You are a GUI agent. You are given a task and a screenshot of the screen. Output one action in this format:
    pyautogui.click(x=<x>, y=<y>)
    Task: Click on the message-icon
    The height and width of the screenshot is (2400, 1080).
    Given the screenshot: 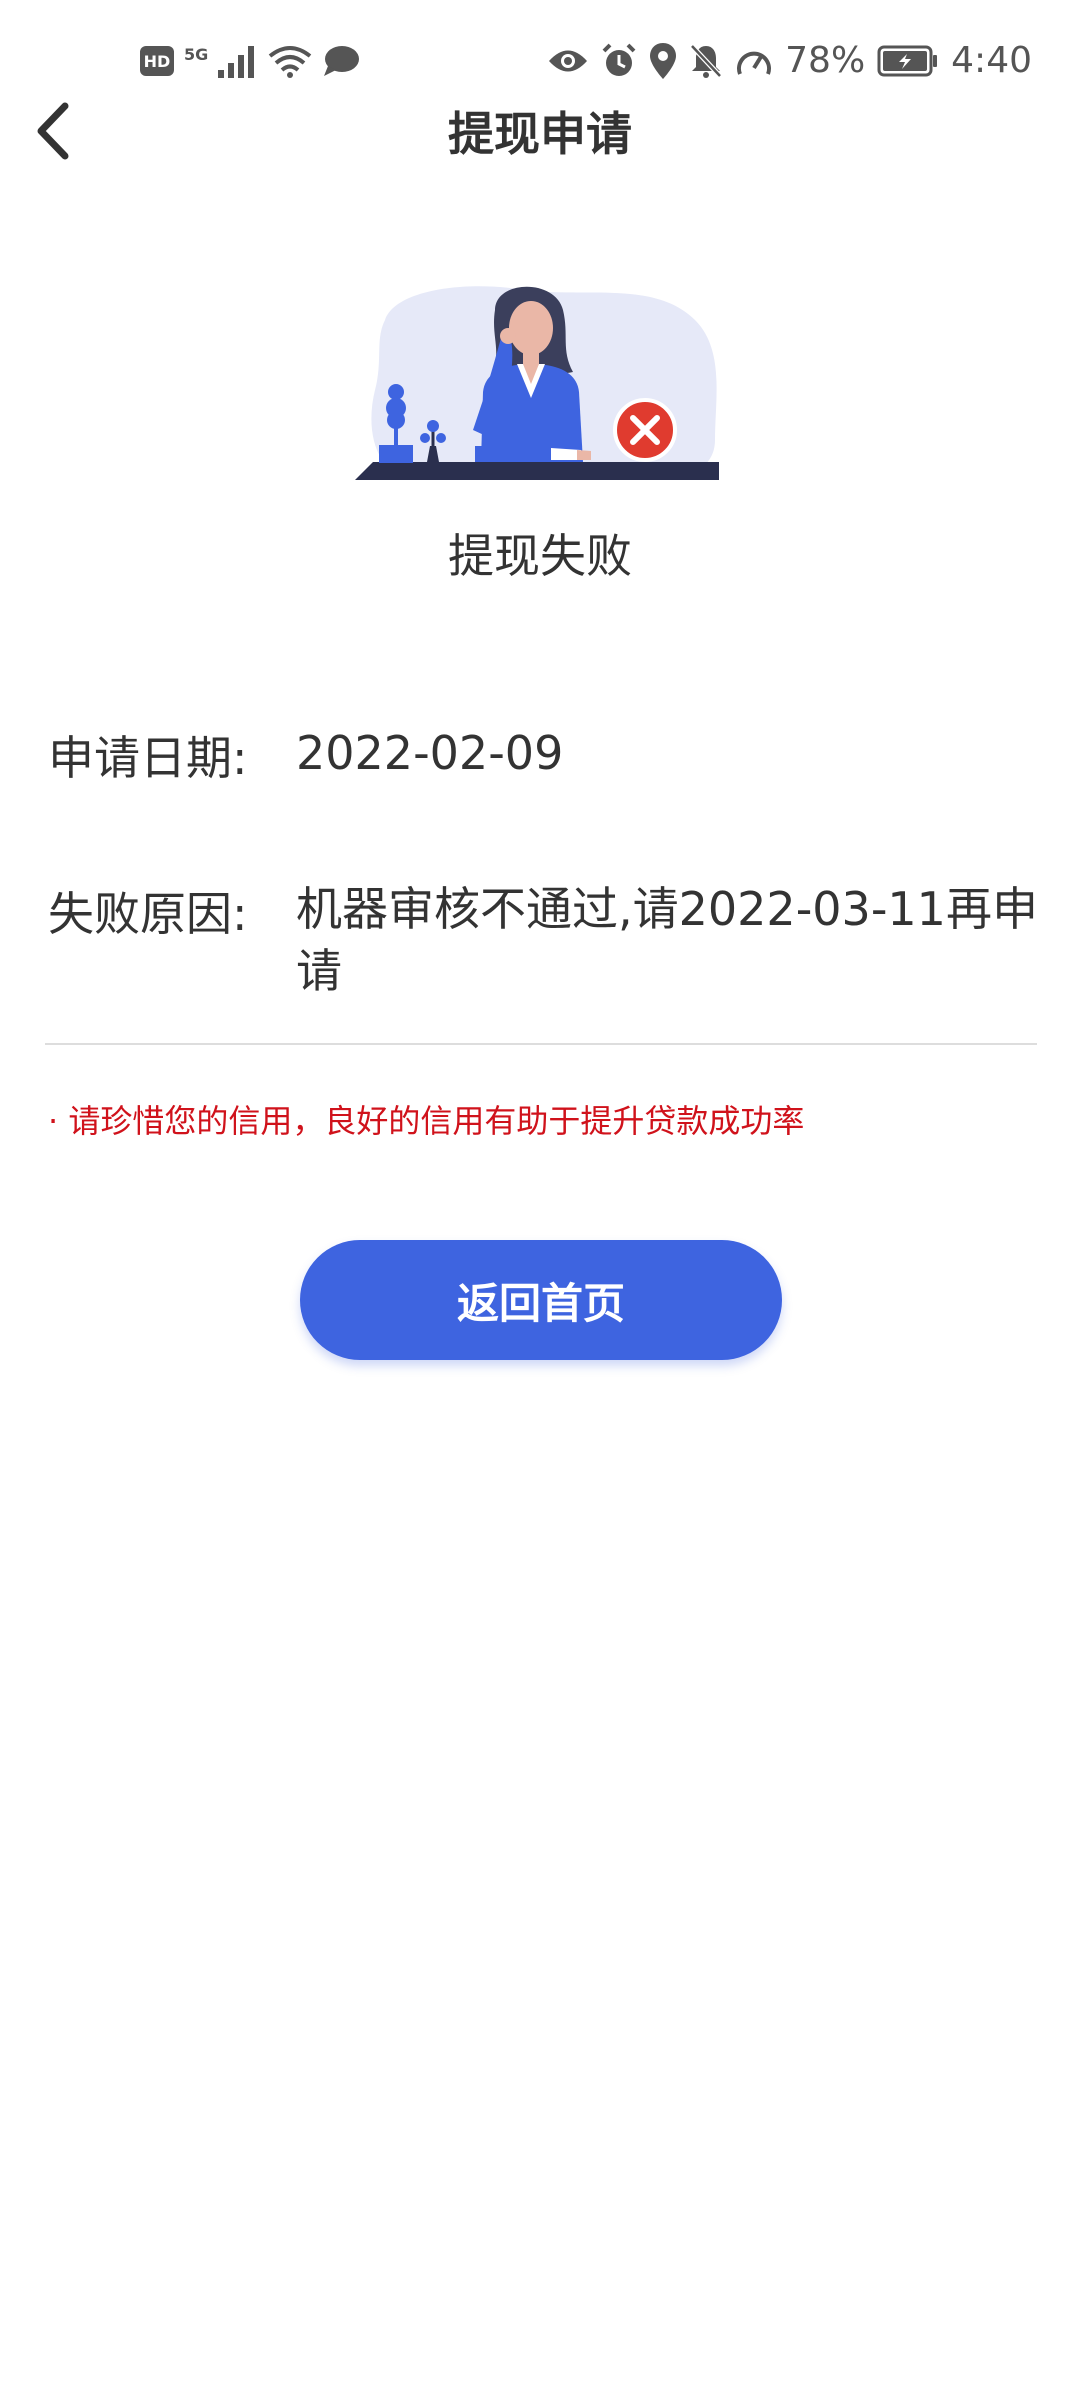 What is the action you would take?
    pyautogui.click(x=342, y=61)
    